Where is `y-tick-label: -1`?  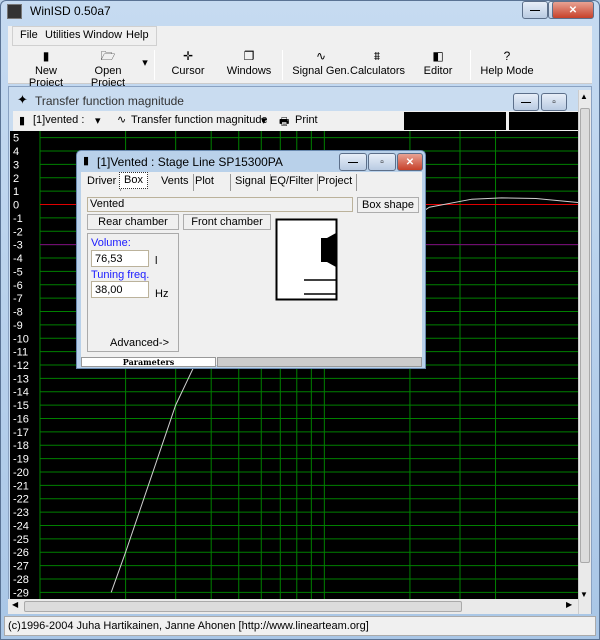 y-tick-label: -1 is located at coordinates (18, 219).